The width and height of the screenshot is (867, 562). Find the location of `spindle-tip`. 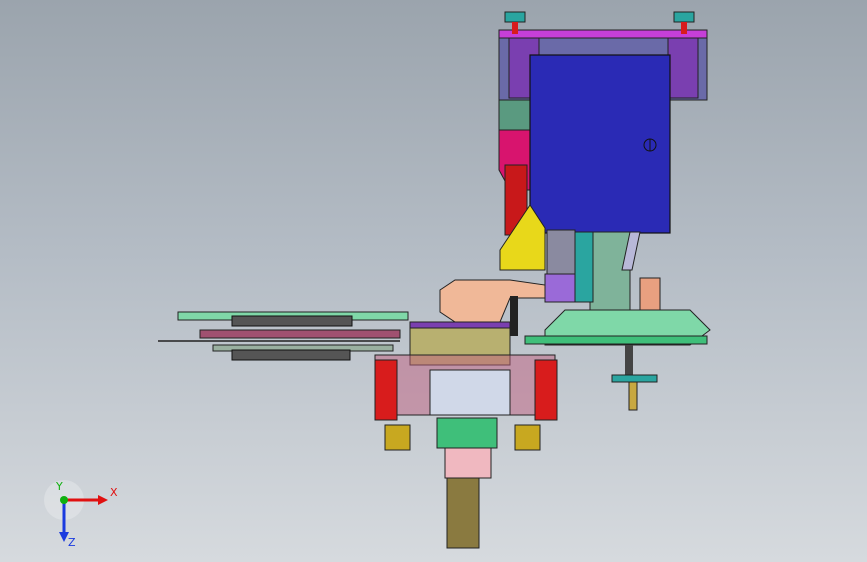

spindle-tip is located at coordinates (633, 396).